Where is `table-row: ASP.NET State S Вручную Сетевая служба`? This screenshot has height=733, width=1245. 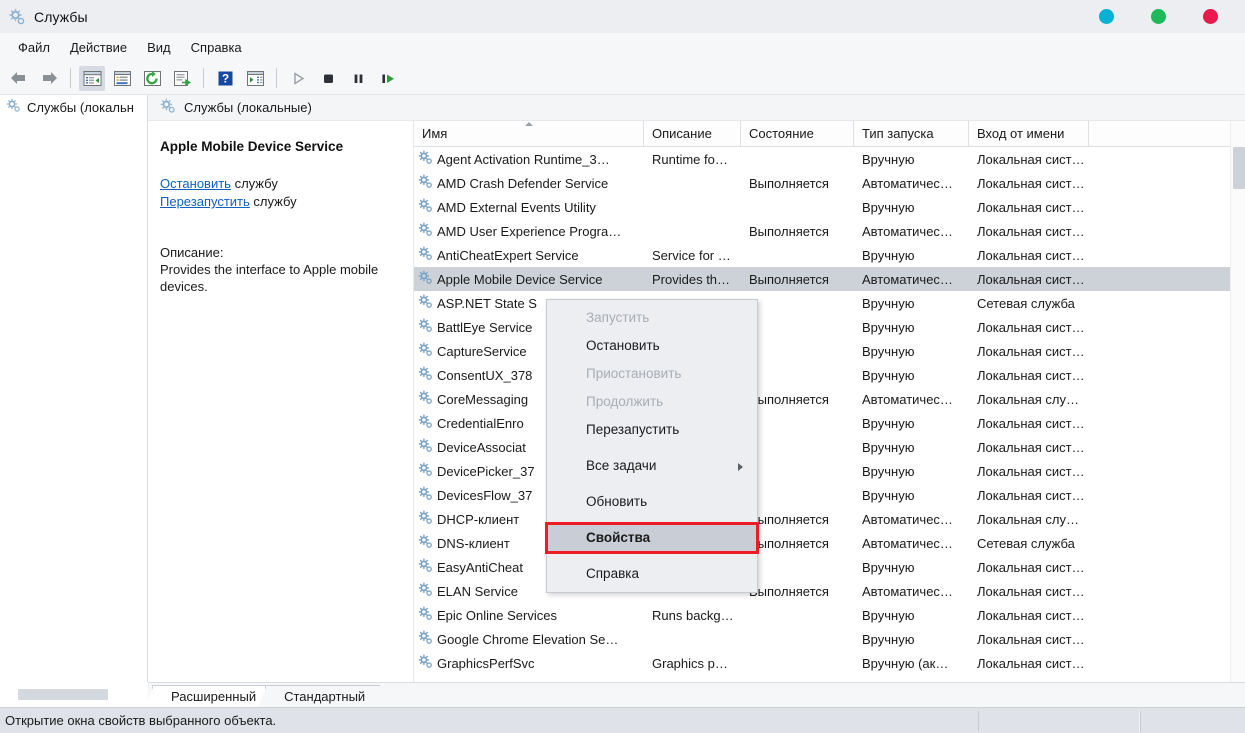 table-row: ASP.NET State S Вручную Сетевая служба is located at coordinates (829, 303).